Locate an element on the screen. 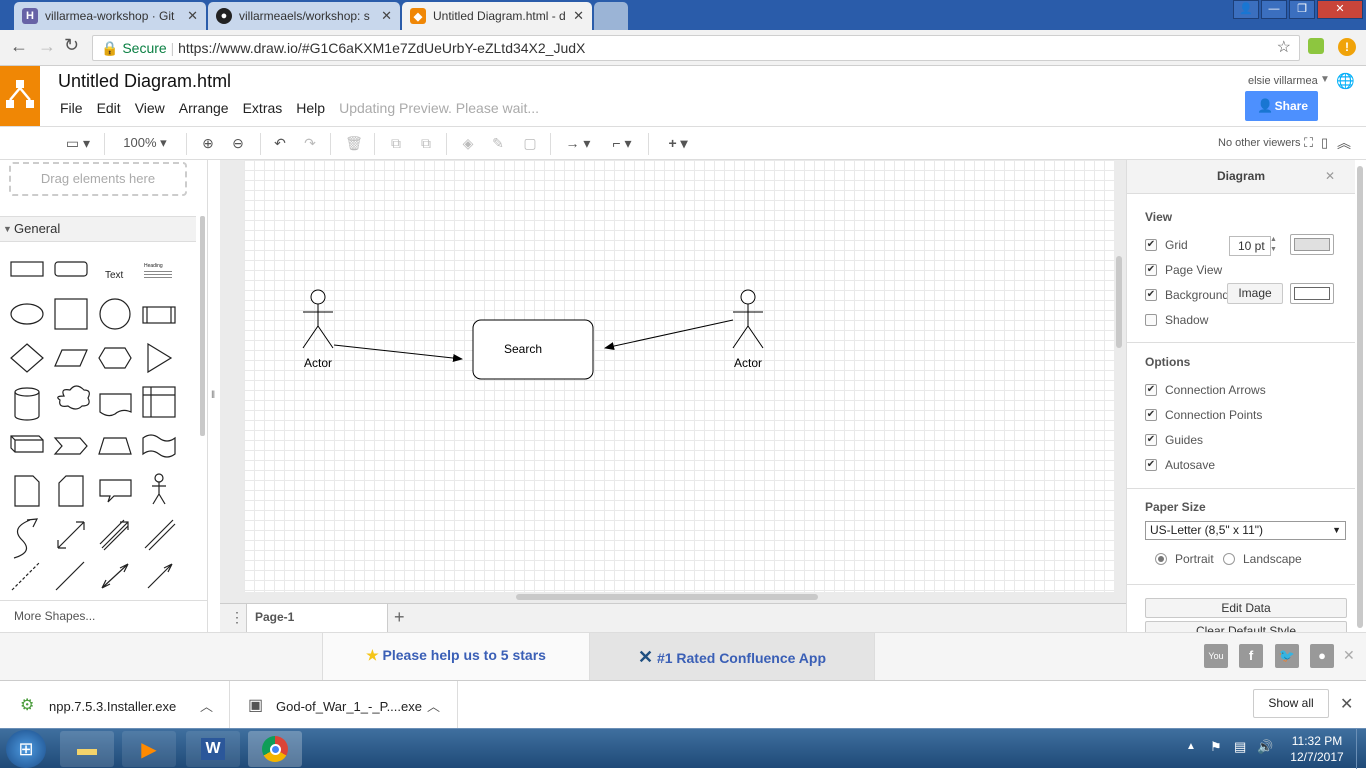 The height and width of the screenshot is (769, 1366). media-player-taskbar-button: ▶ is located at coordinates (149, 749).